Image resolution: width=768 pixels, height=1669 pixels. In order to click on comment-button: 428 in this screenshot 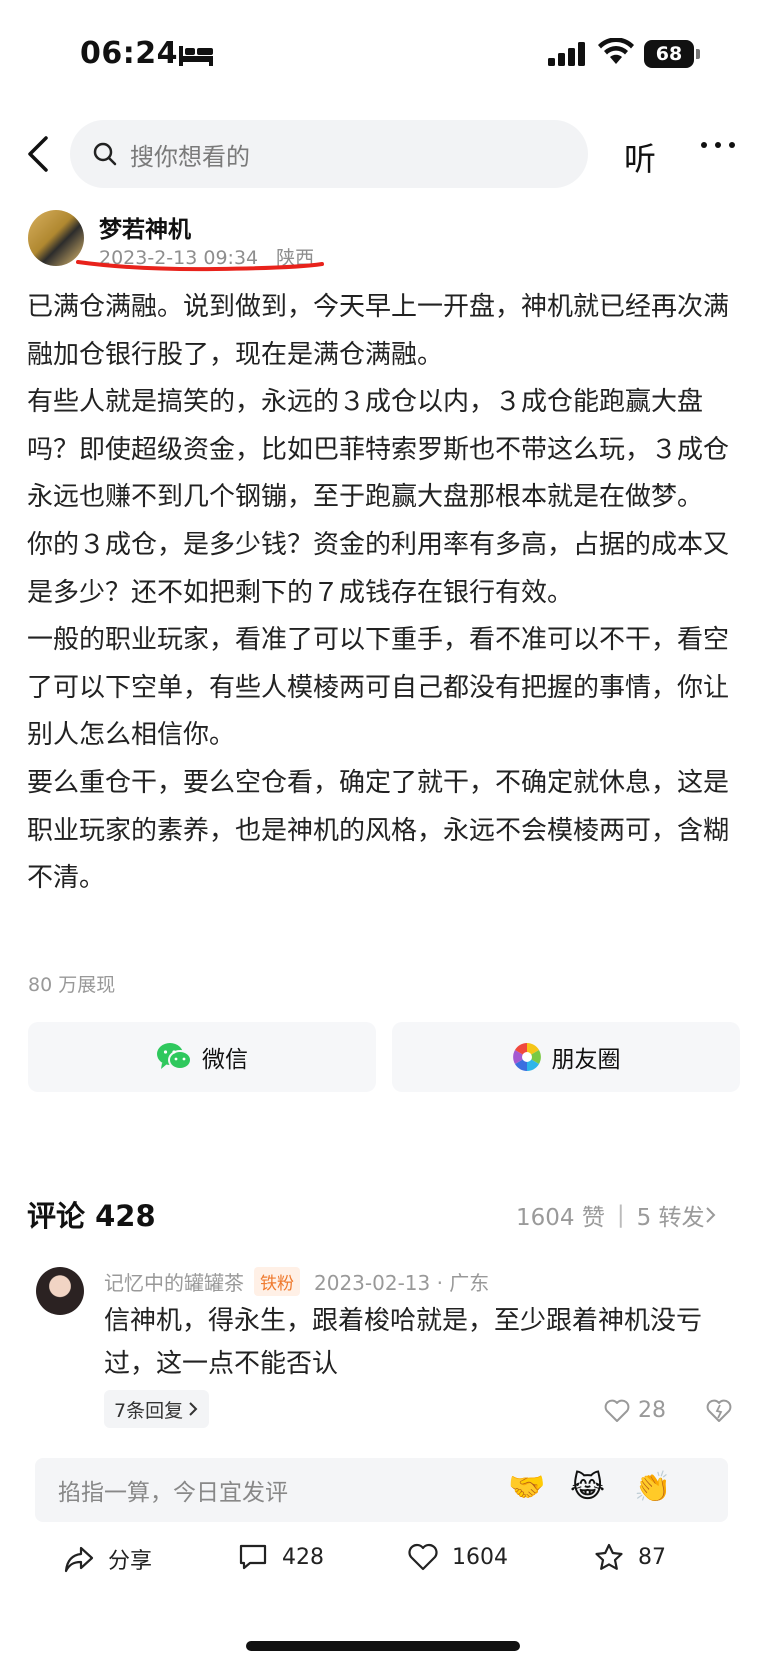, I will do `click(281, 1557)`.